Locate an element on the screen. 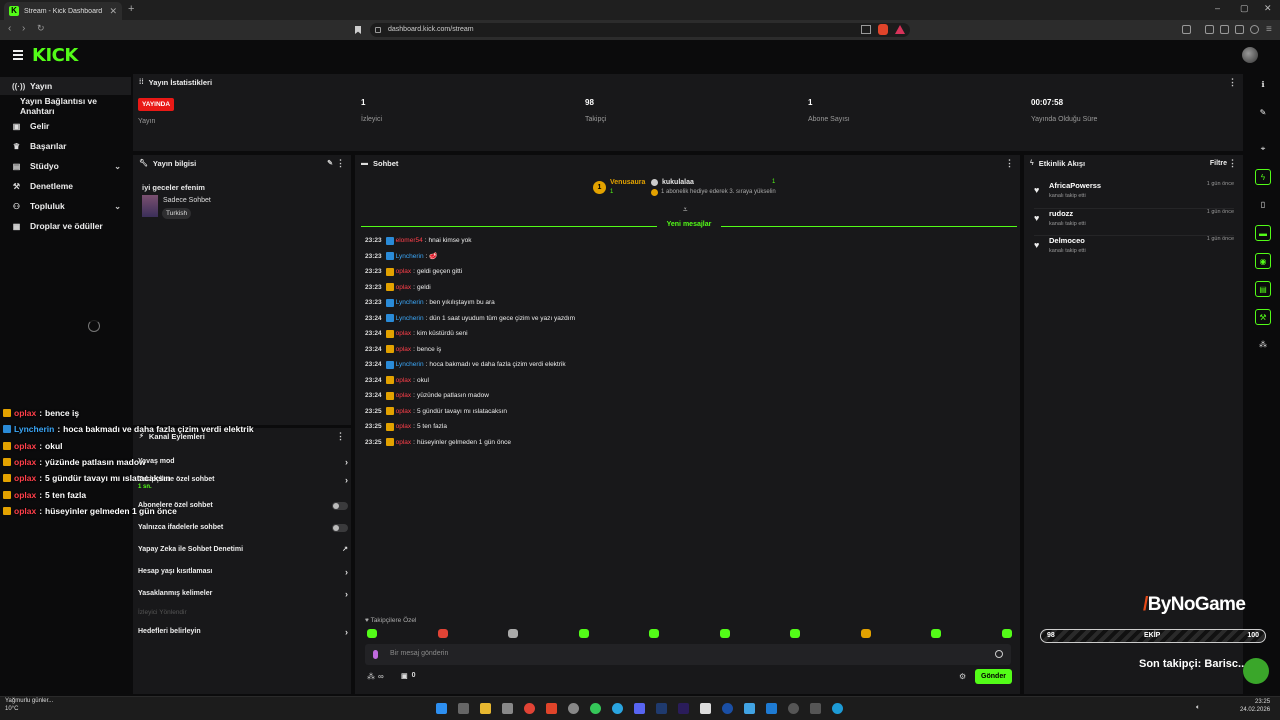  collapse-icon: ⩡ is located at coordinates (685, 210).